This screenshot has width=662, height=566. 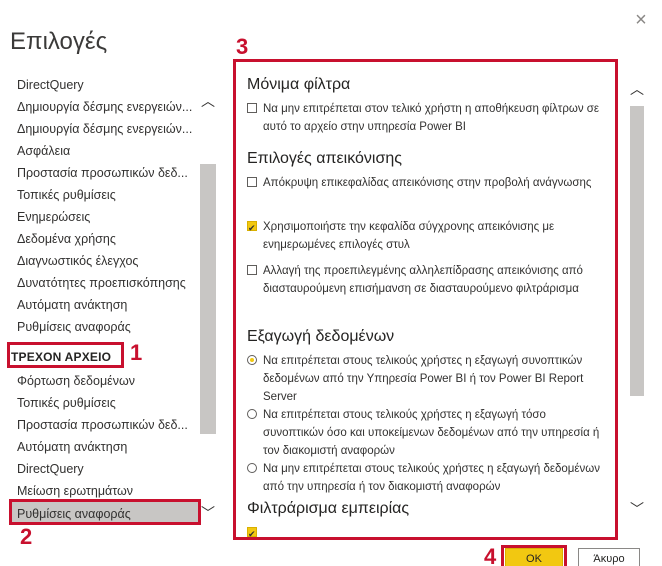 What do you see at coordinates (75, 491) in the screenshot?
I see `nav-item-query-reduction: Μείωση ερωτημάτων` at bounding box center [75, 491].